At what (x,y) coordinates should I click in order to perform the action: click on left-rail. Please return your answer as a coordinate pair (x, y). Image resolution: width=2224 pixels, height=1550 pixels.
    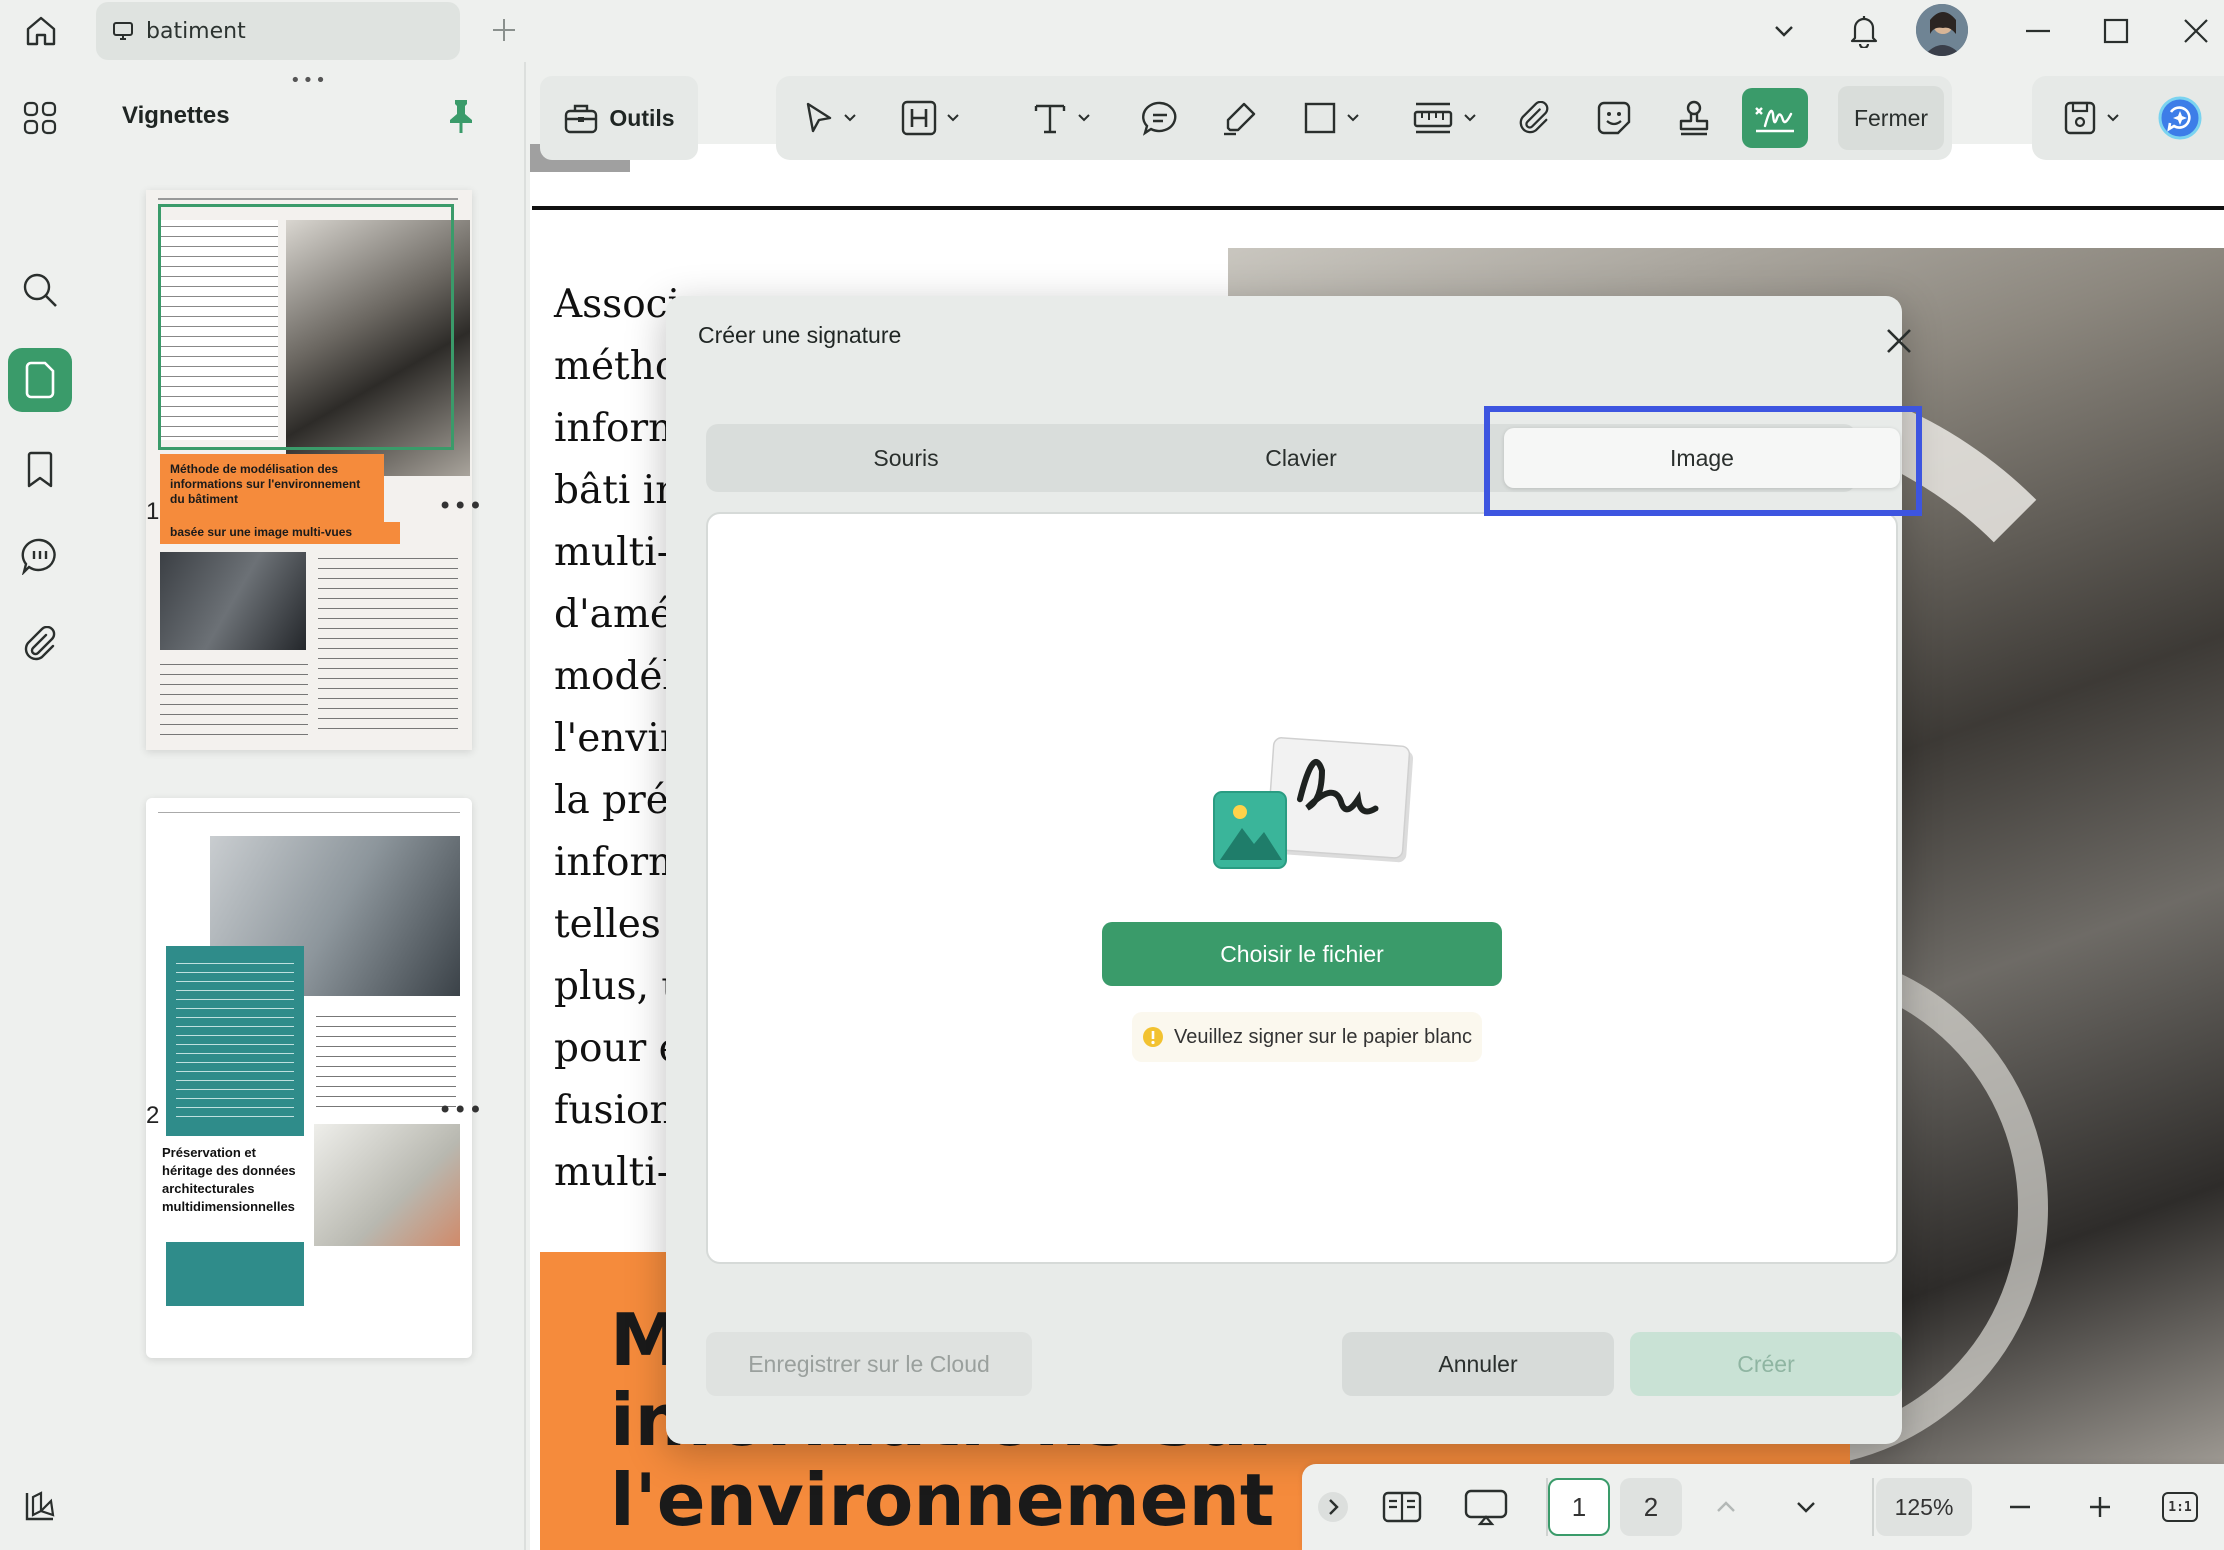
    Looking at the image, I should click on (40, 806).